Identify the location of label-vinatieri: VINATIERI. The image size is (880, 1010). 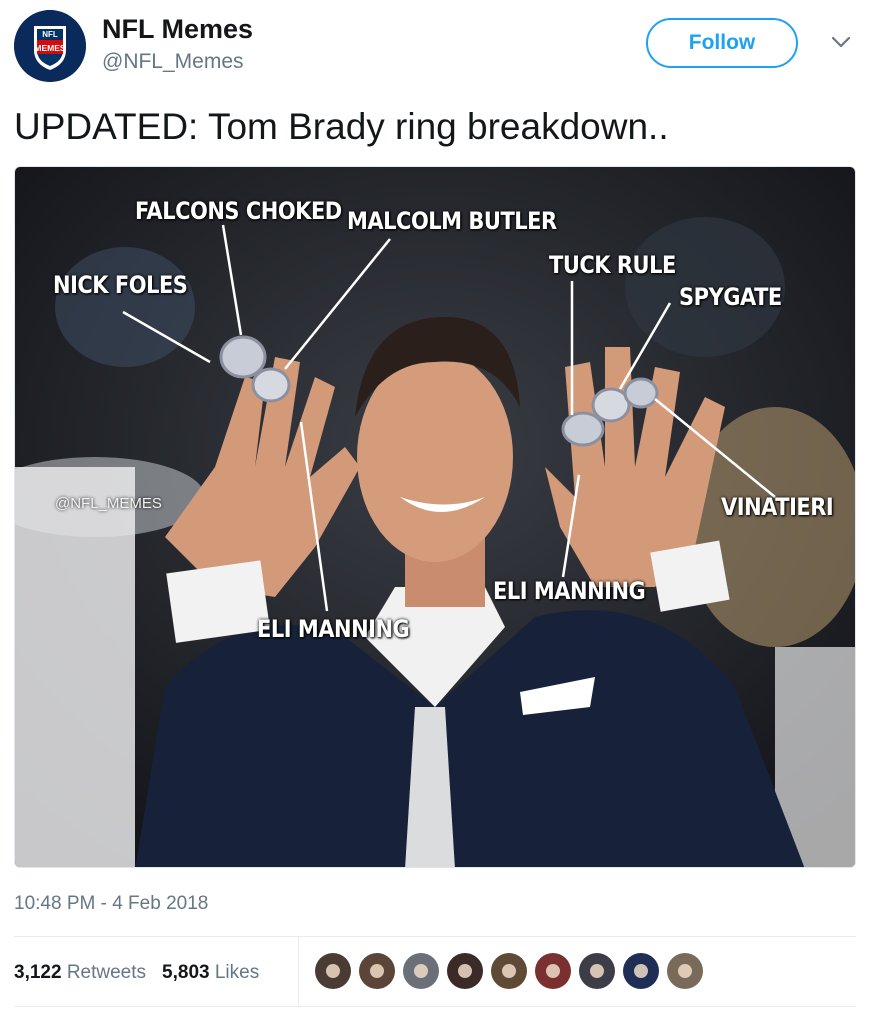
(777, 507).